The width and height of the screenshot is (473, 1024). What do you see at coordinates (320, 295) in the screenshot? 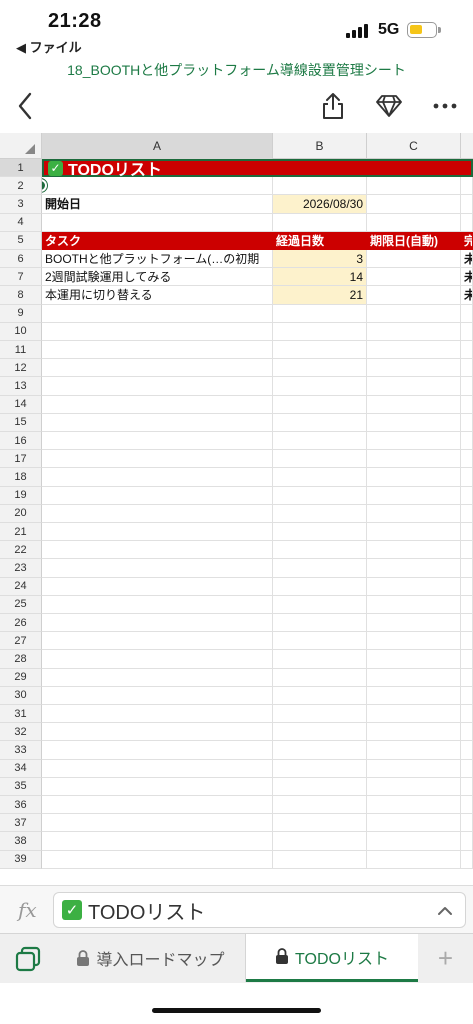
I see `elapsed-cell: 21` at bounding box center [320, 295].